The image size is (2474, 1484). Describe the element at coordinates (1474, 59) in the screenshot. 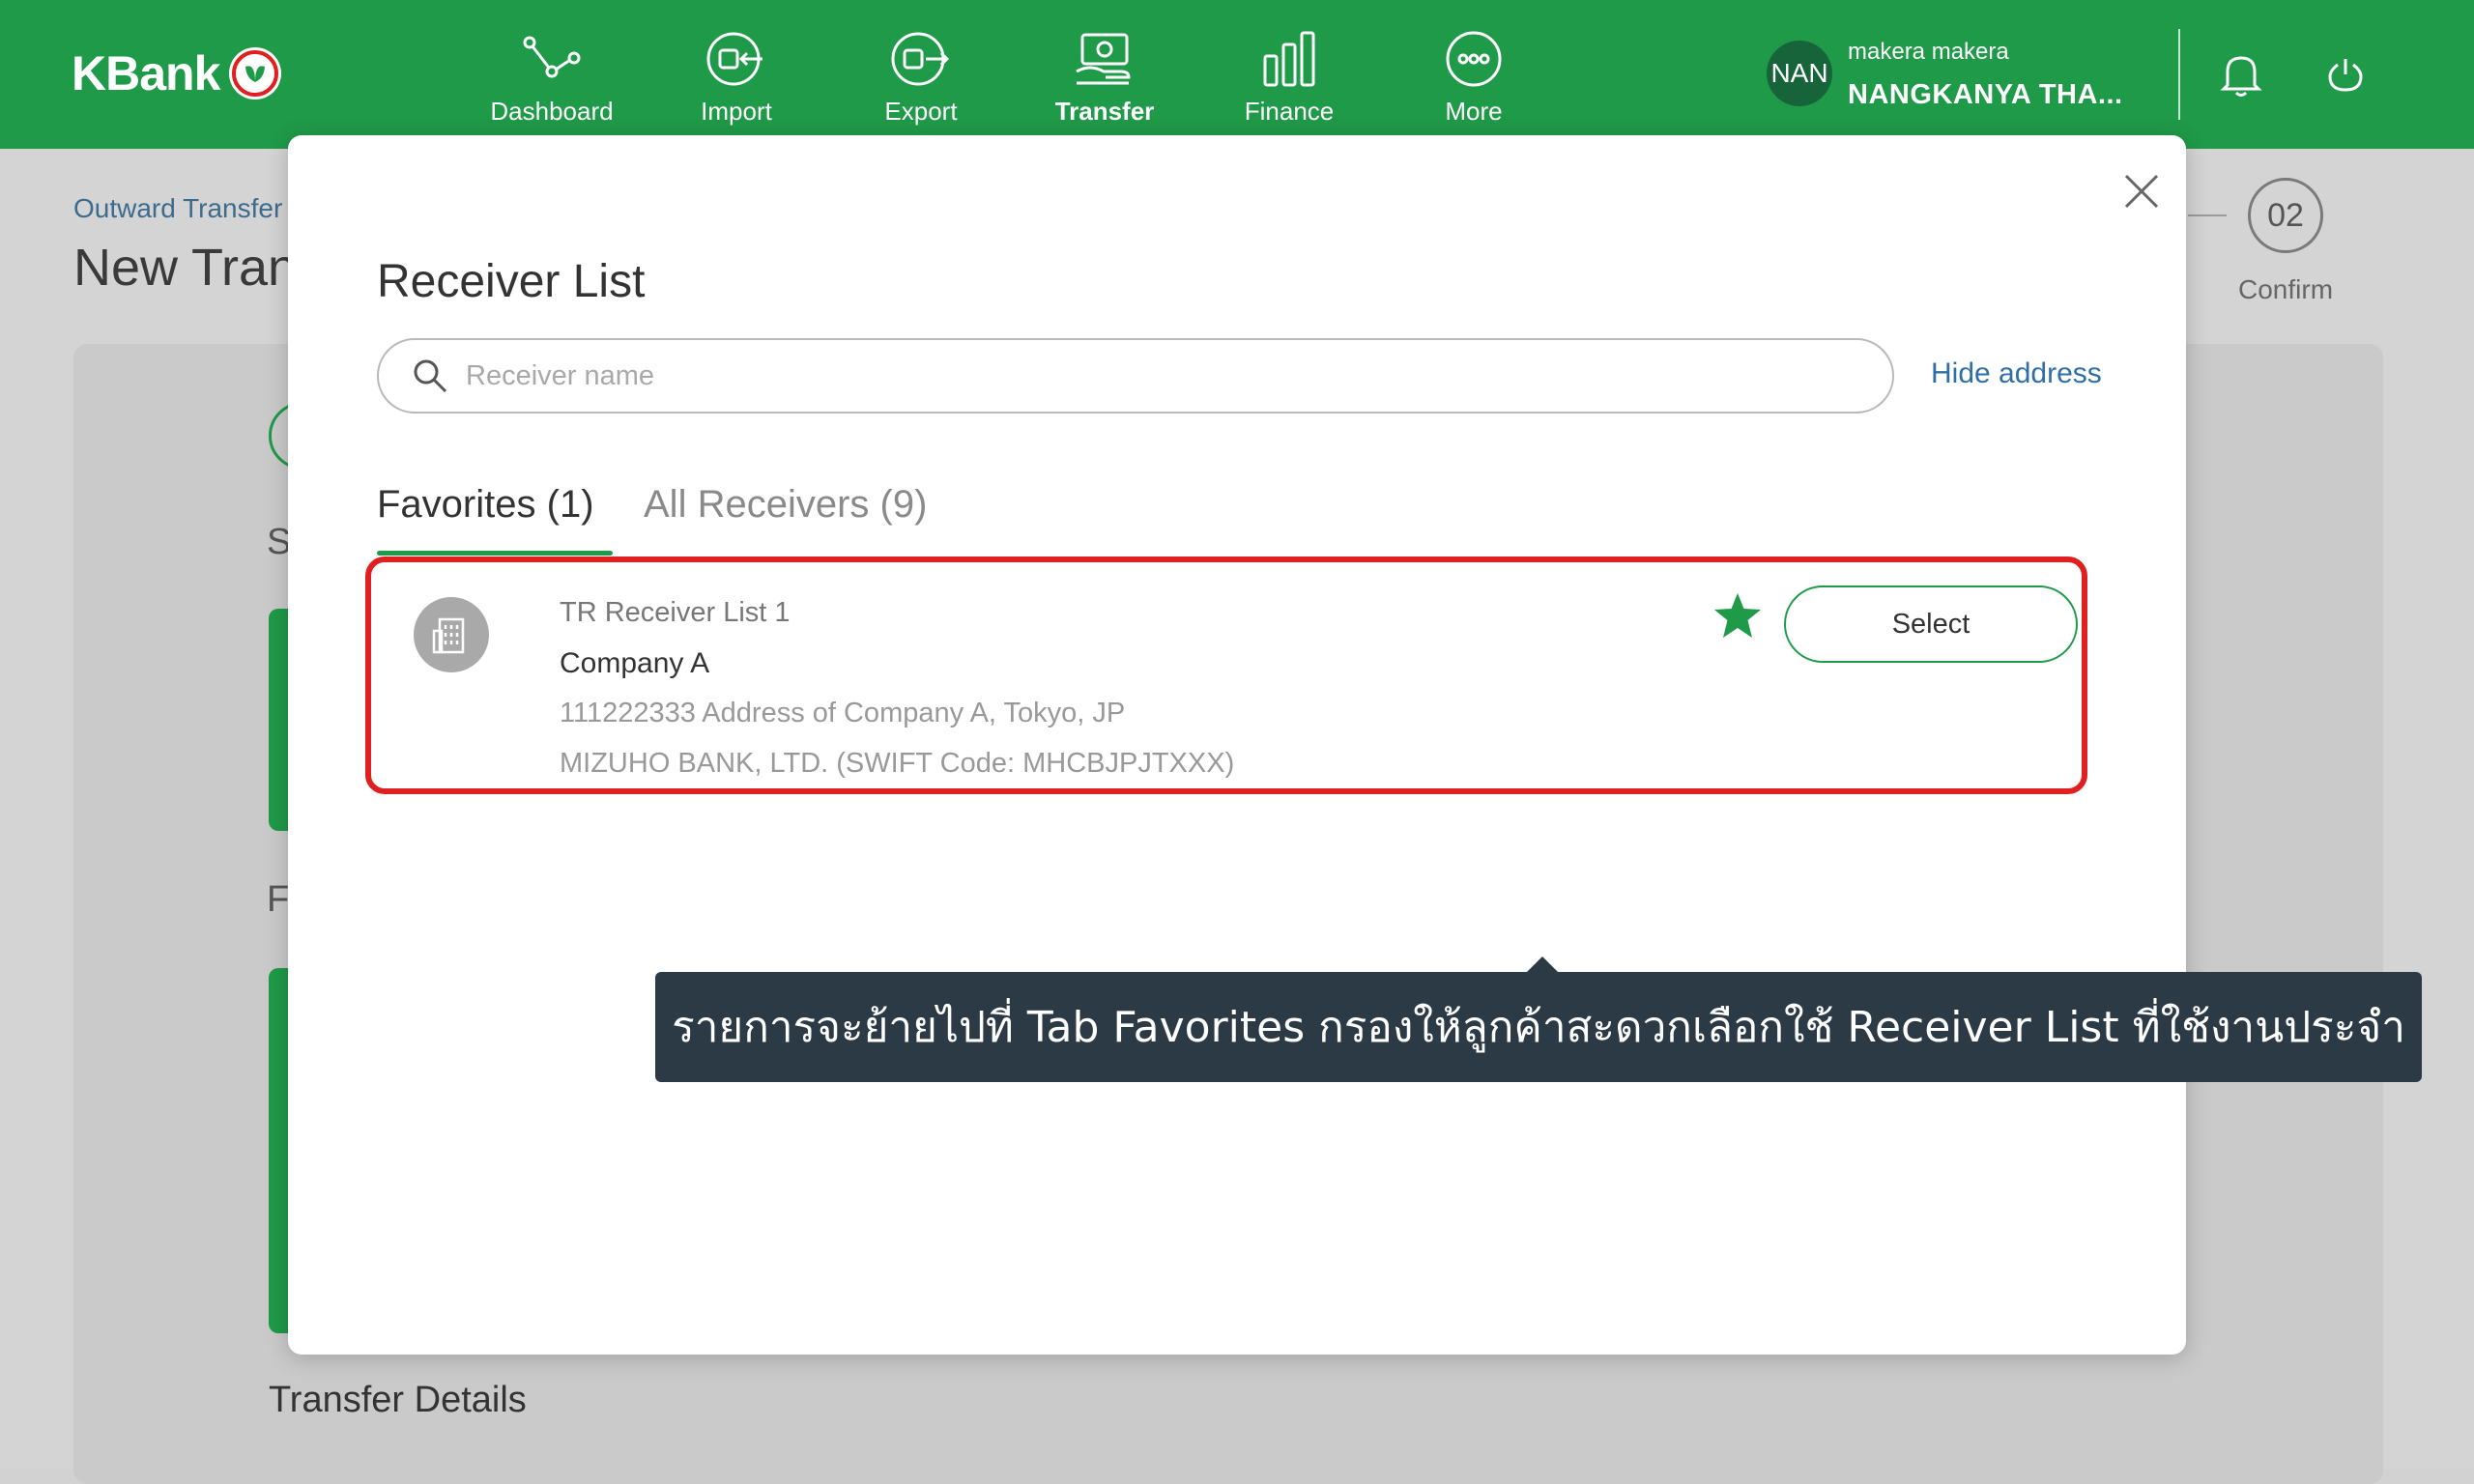

I see `more-icon` at that location.